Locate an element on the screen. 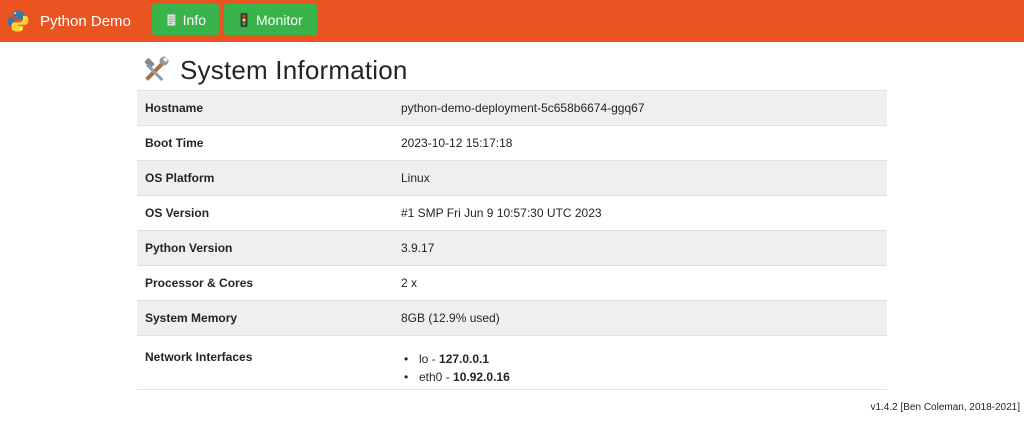 The height and width of the screenshot is (421, 1024). row-value: 2 x is located at coordinates (640, 283).